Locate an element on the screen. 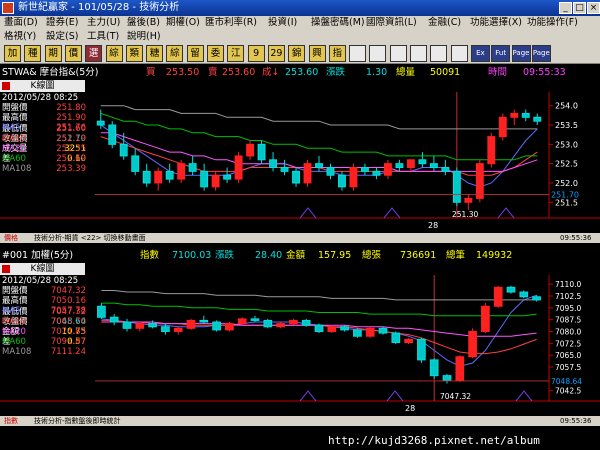 The height and width of the screenshot is (450, 600). toolbar-overview-icon: 綜 is located at coordinates (114, 53).